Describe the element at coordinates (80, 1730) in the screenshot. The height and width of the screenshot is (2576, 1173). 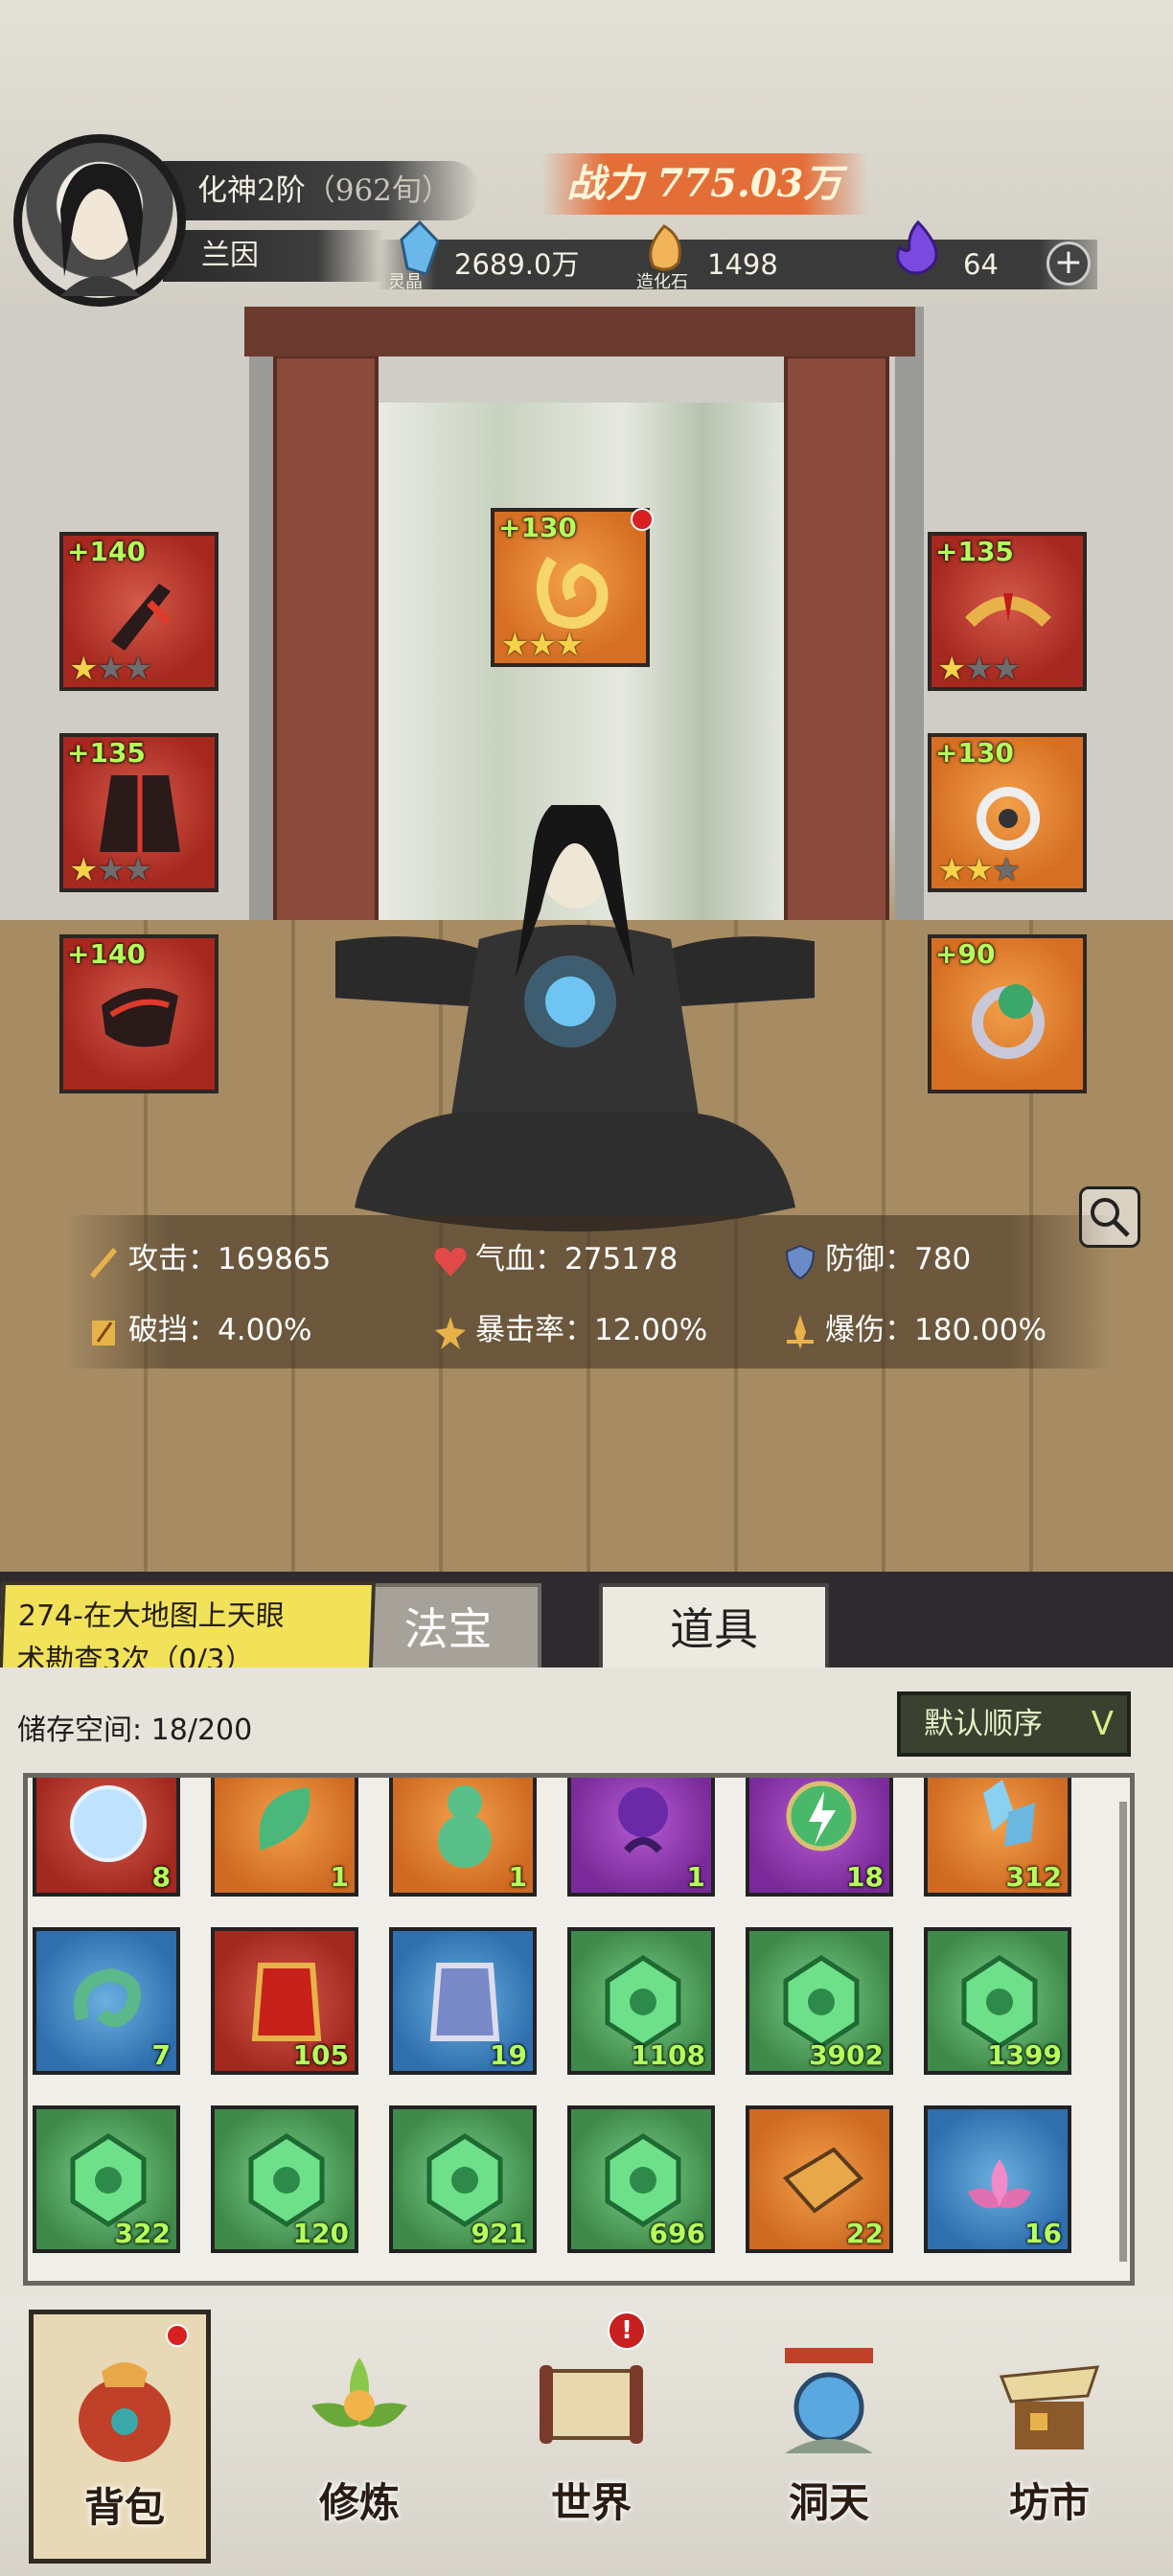
I see `storage-label: 储存空间:` at that location.